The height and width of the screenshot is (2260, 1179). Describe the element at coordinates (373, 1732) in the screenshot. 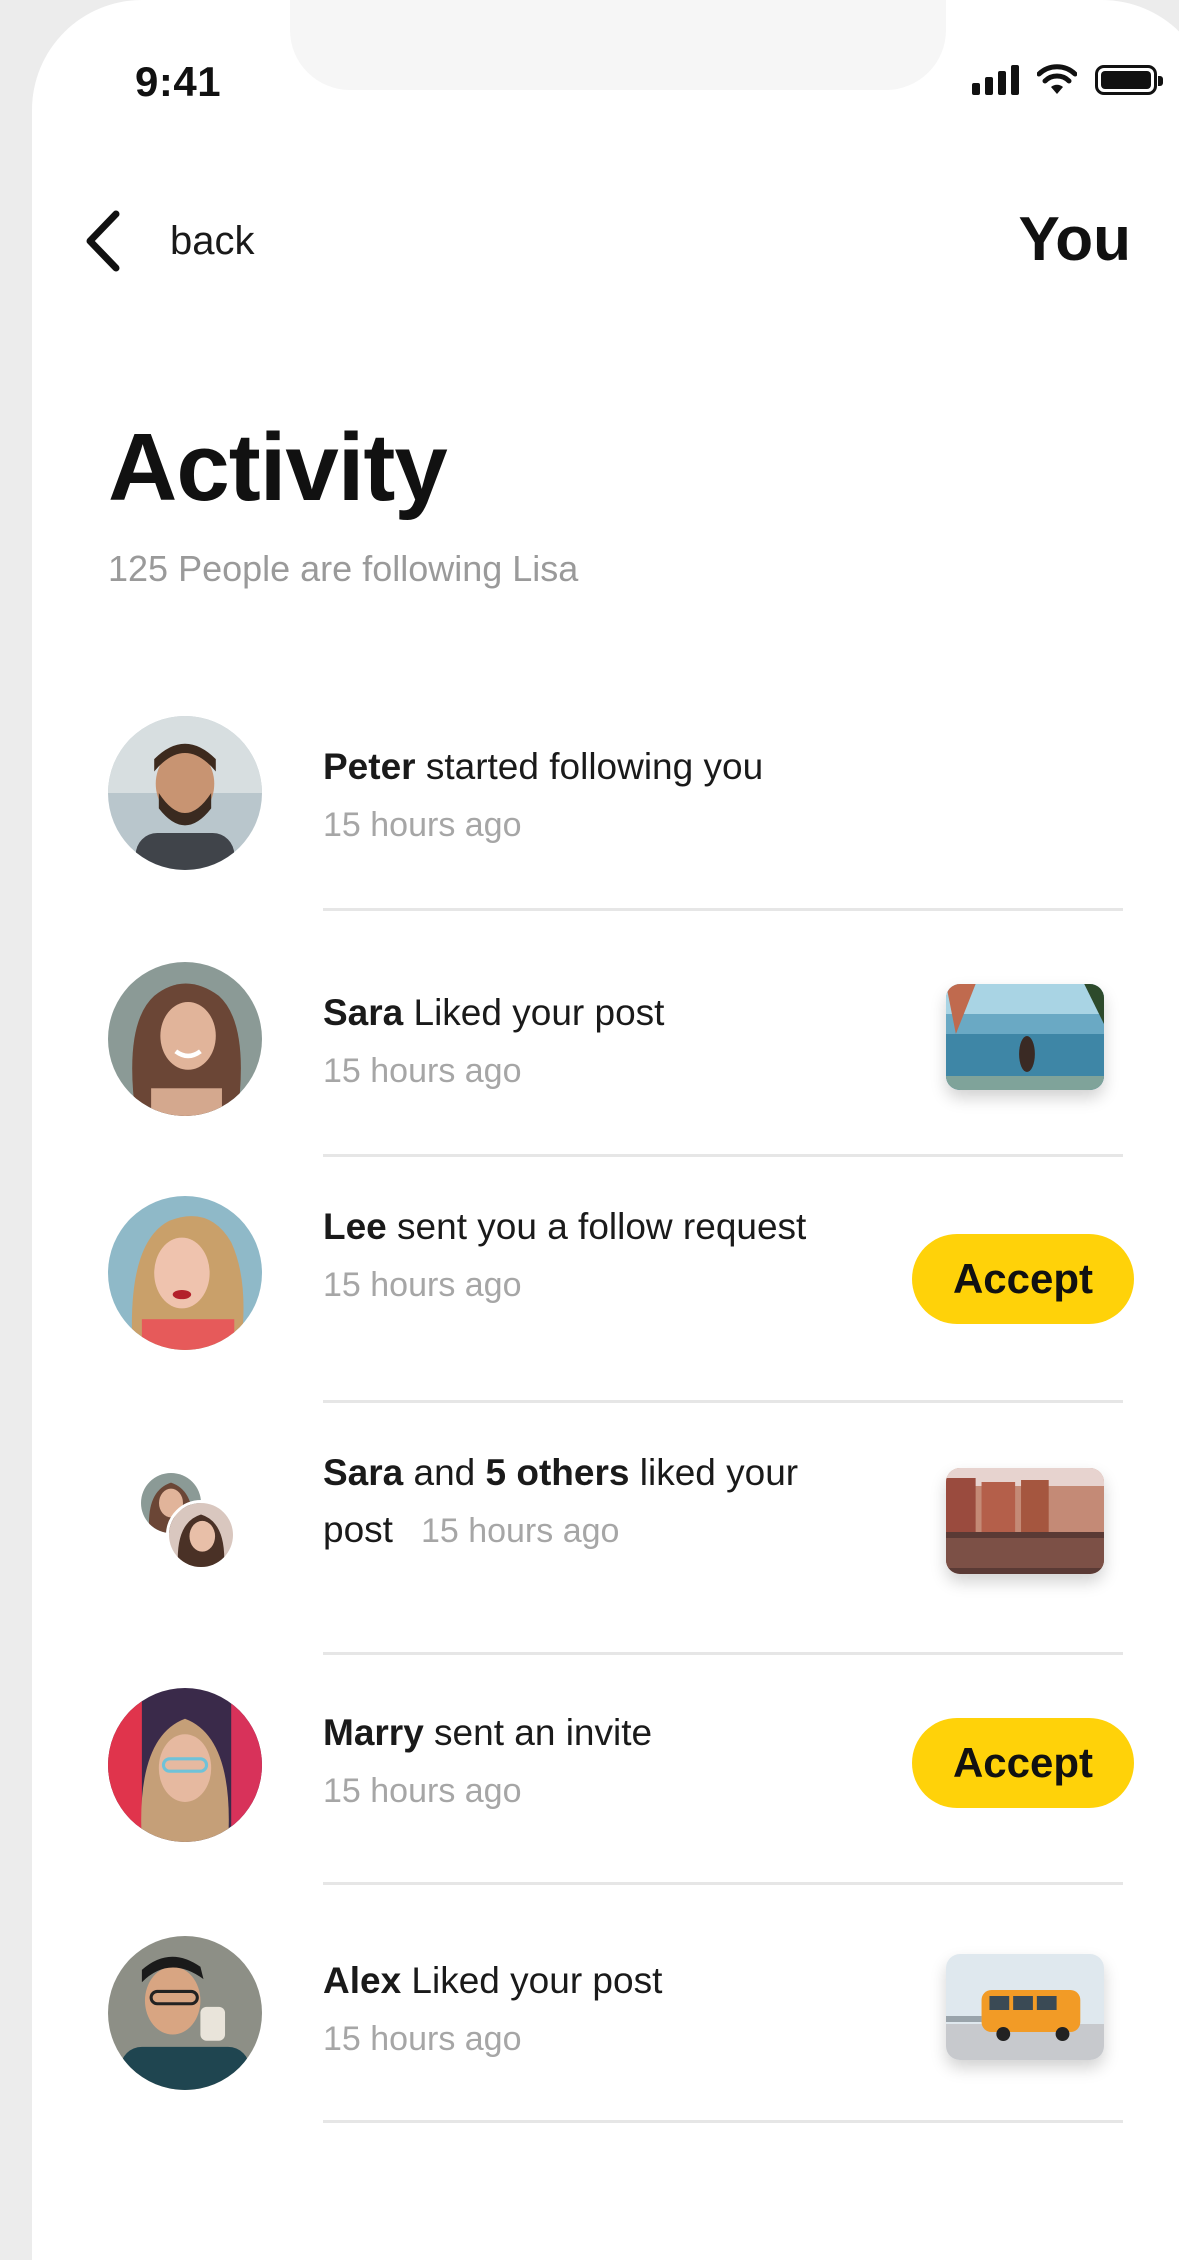

I see `activity-user: Marry` at that location.